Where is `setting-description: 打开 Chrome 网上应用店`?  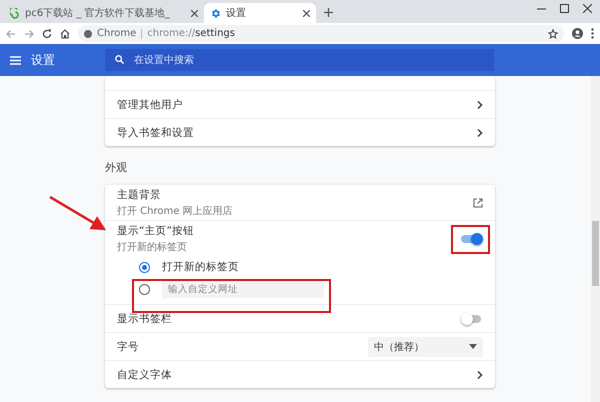
setting-description: 打开 Chrome 网上应用店 is located at coordinates (175, 211).